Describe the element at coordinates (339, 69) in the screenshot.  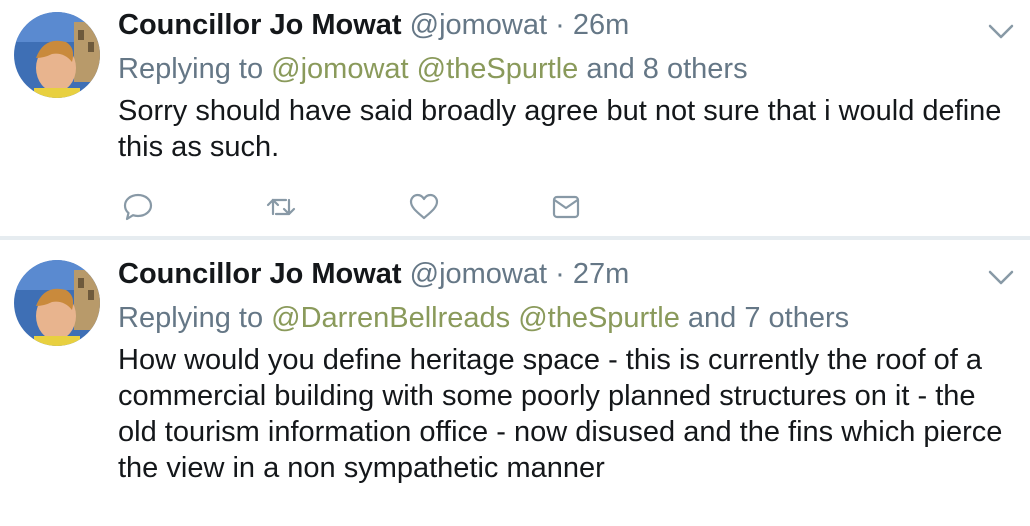
I see `mention-link: @jomowat` at that location.